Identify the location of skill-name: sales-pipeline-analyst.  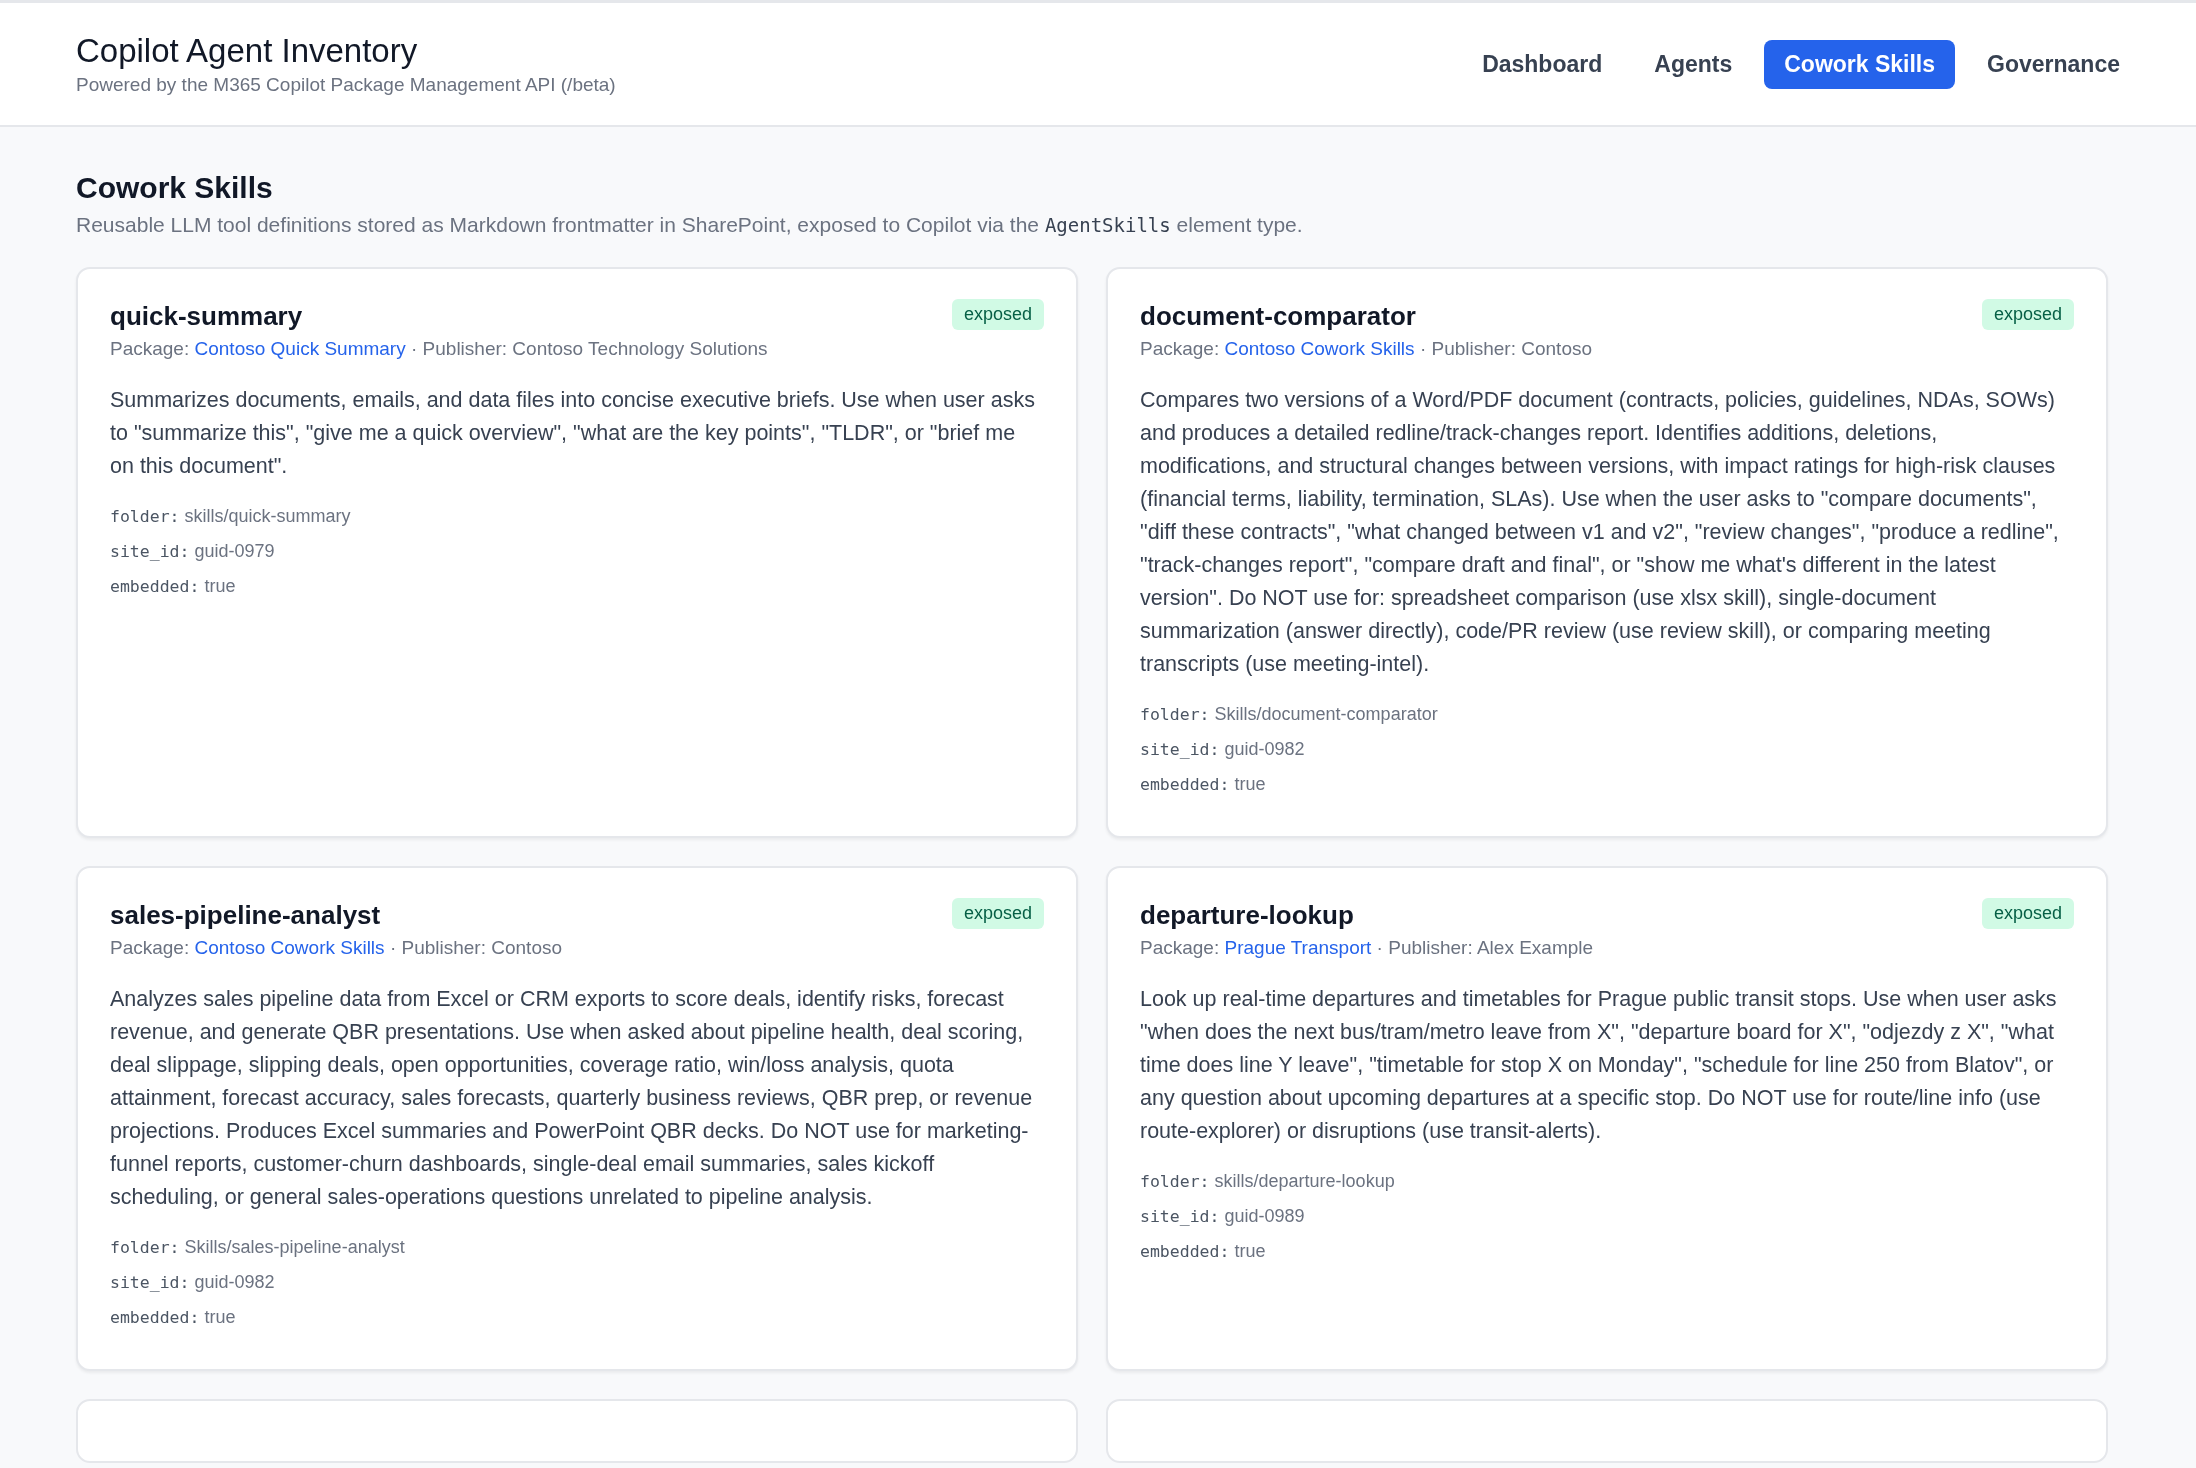
(245, 915).